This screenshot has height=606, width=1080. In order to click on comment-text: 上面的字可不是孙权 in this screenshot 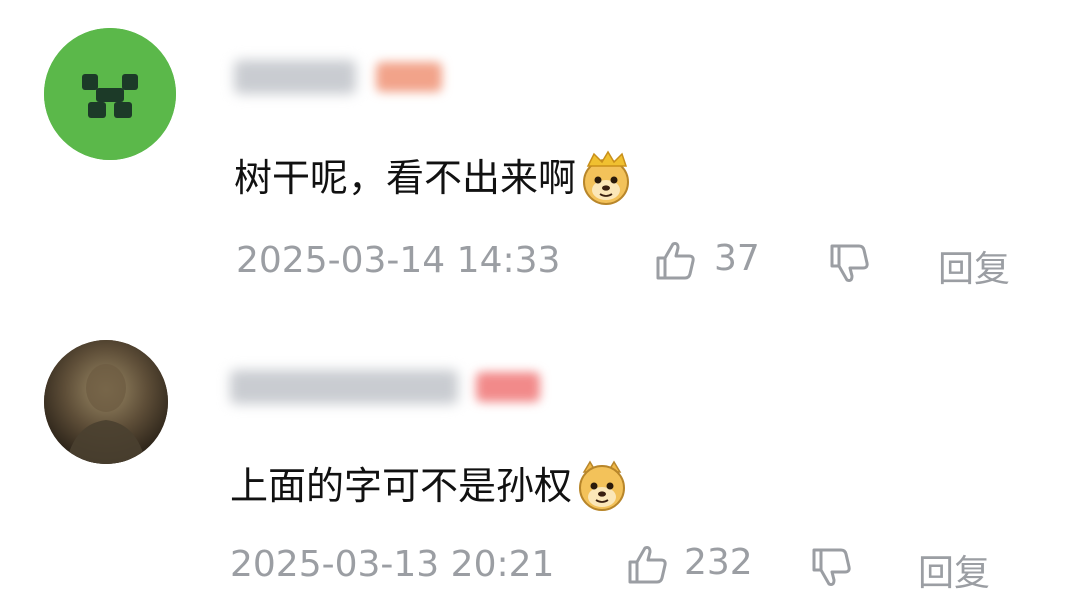, I will do `click(430, 487)`.